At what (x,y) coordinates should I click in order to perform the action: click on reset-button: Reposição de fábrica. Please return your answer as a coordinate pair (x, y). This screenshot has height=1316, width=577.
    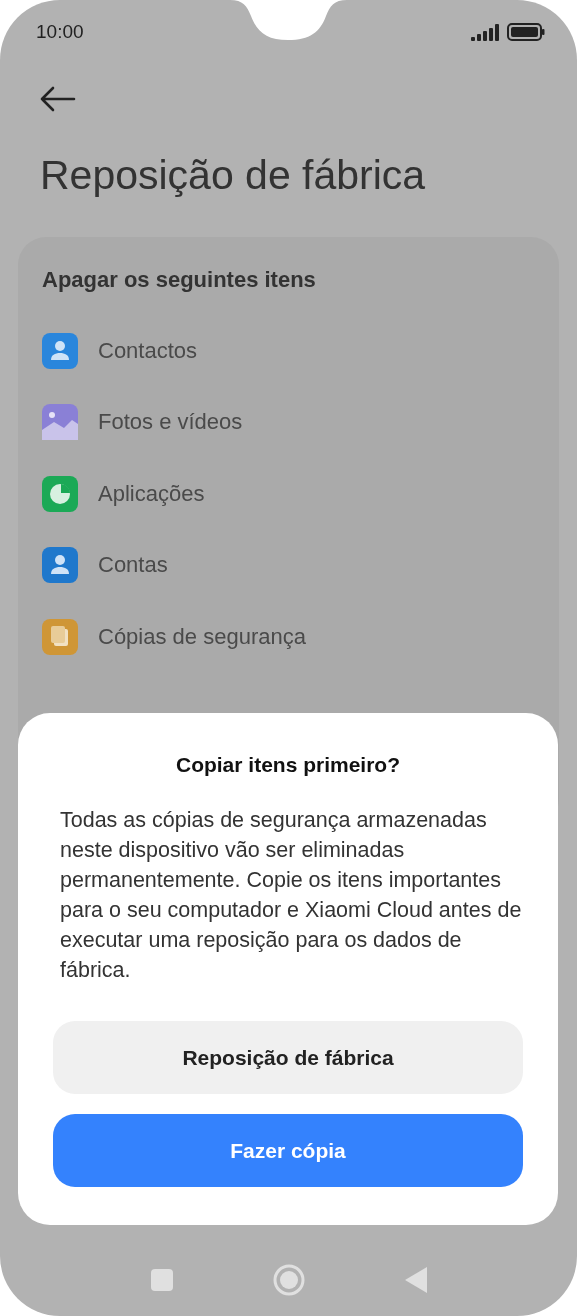
    Looking at the image, I should click on (288, 1057).